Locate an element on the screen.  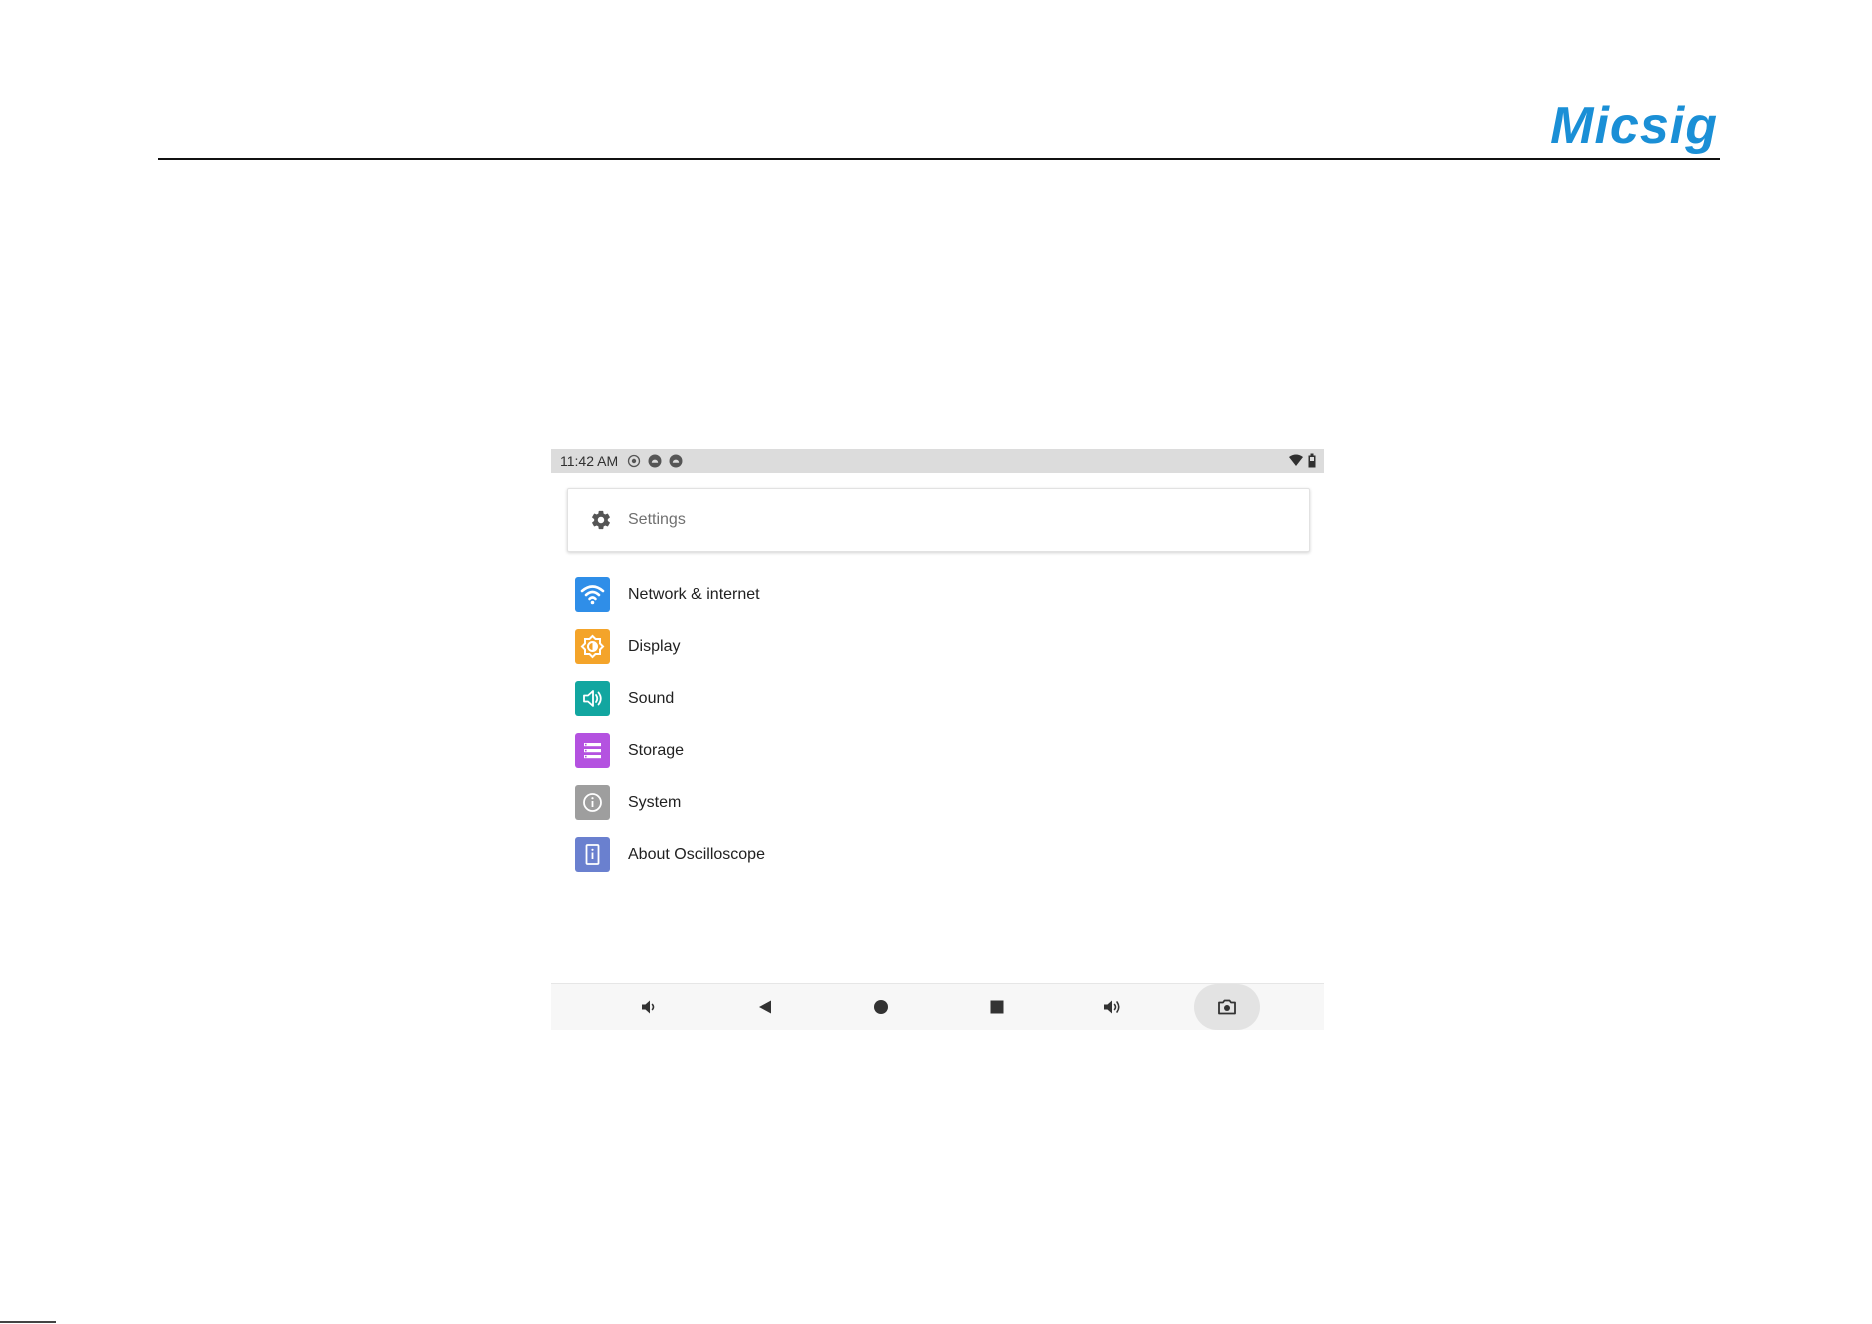
volume-up-button is located at coordinates (1113, 1007).